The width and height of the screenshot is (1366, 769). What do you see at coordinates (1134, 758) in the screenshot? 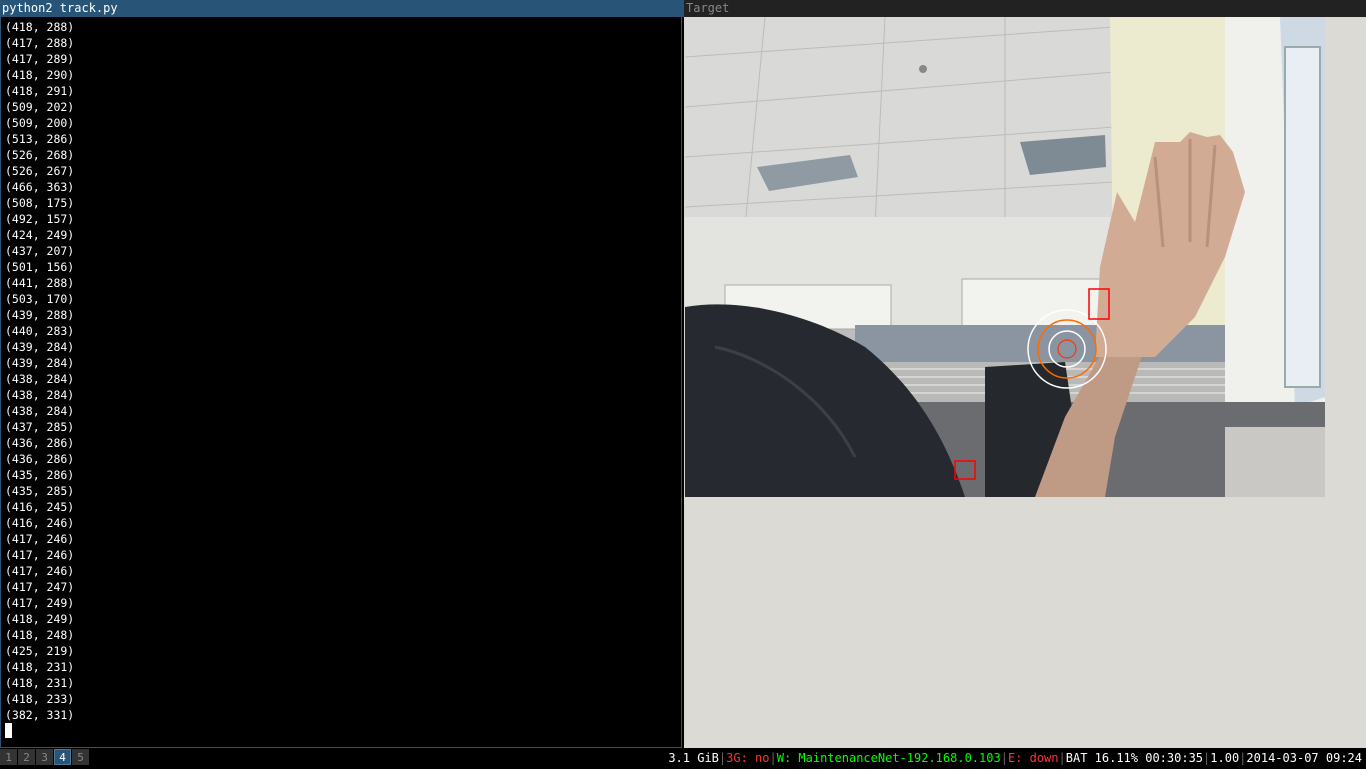
I see `battery-status: BAT 16.11% 00:30:35` at bounding box center [1134, 758].